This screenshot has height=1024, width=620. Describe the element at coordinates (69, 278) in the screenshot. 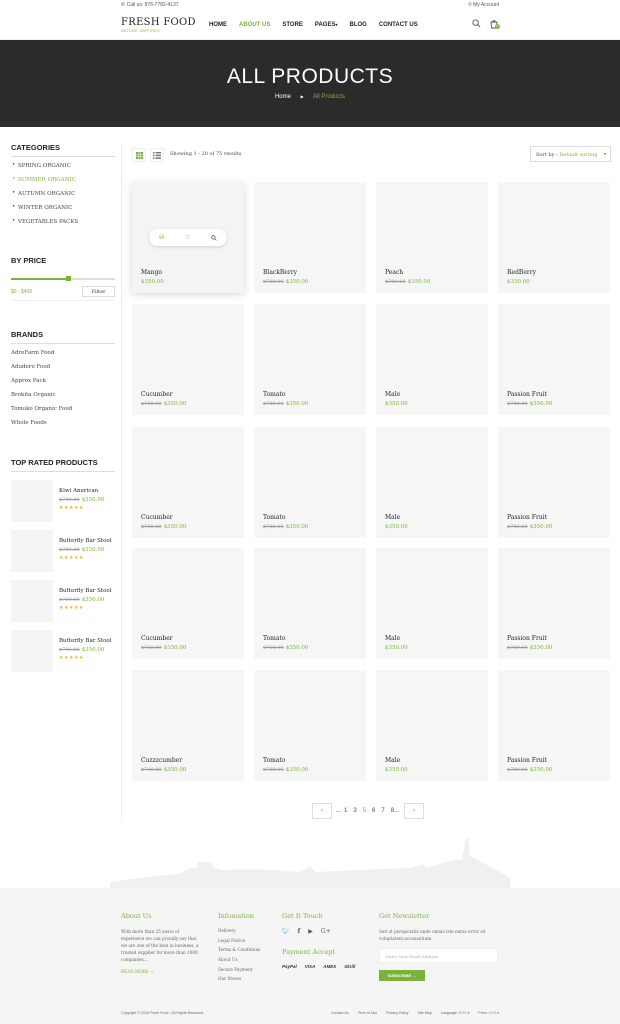

I see `price-slider-handle` at that location.